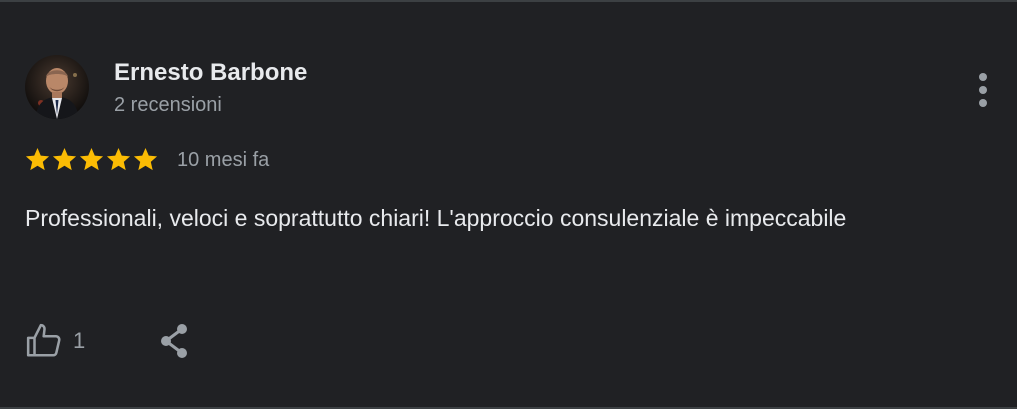  I want to click on like-count: 1, so click(79, 340).